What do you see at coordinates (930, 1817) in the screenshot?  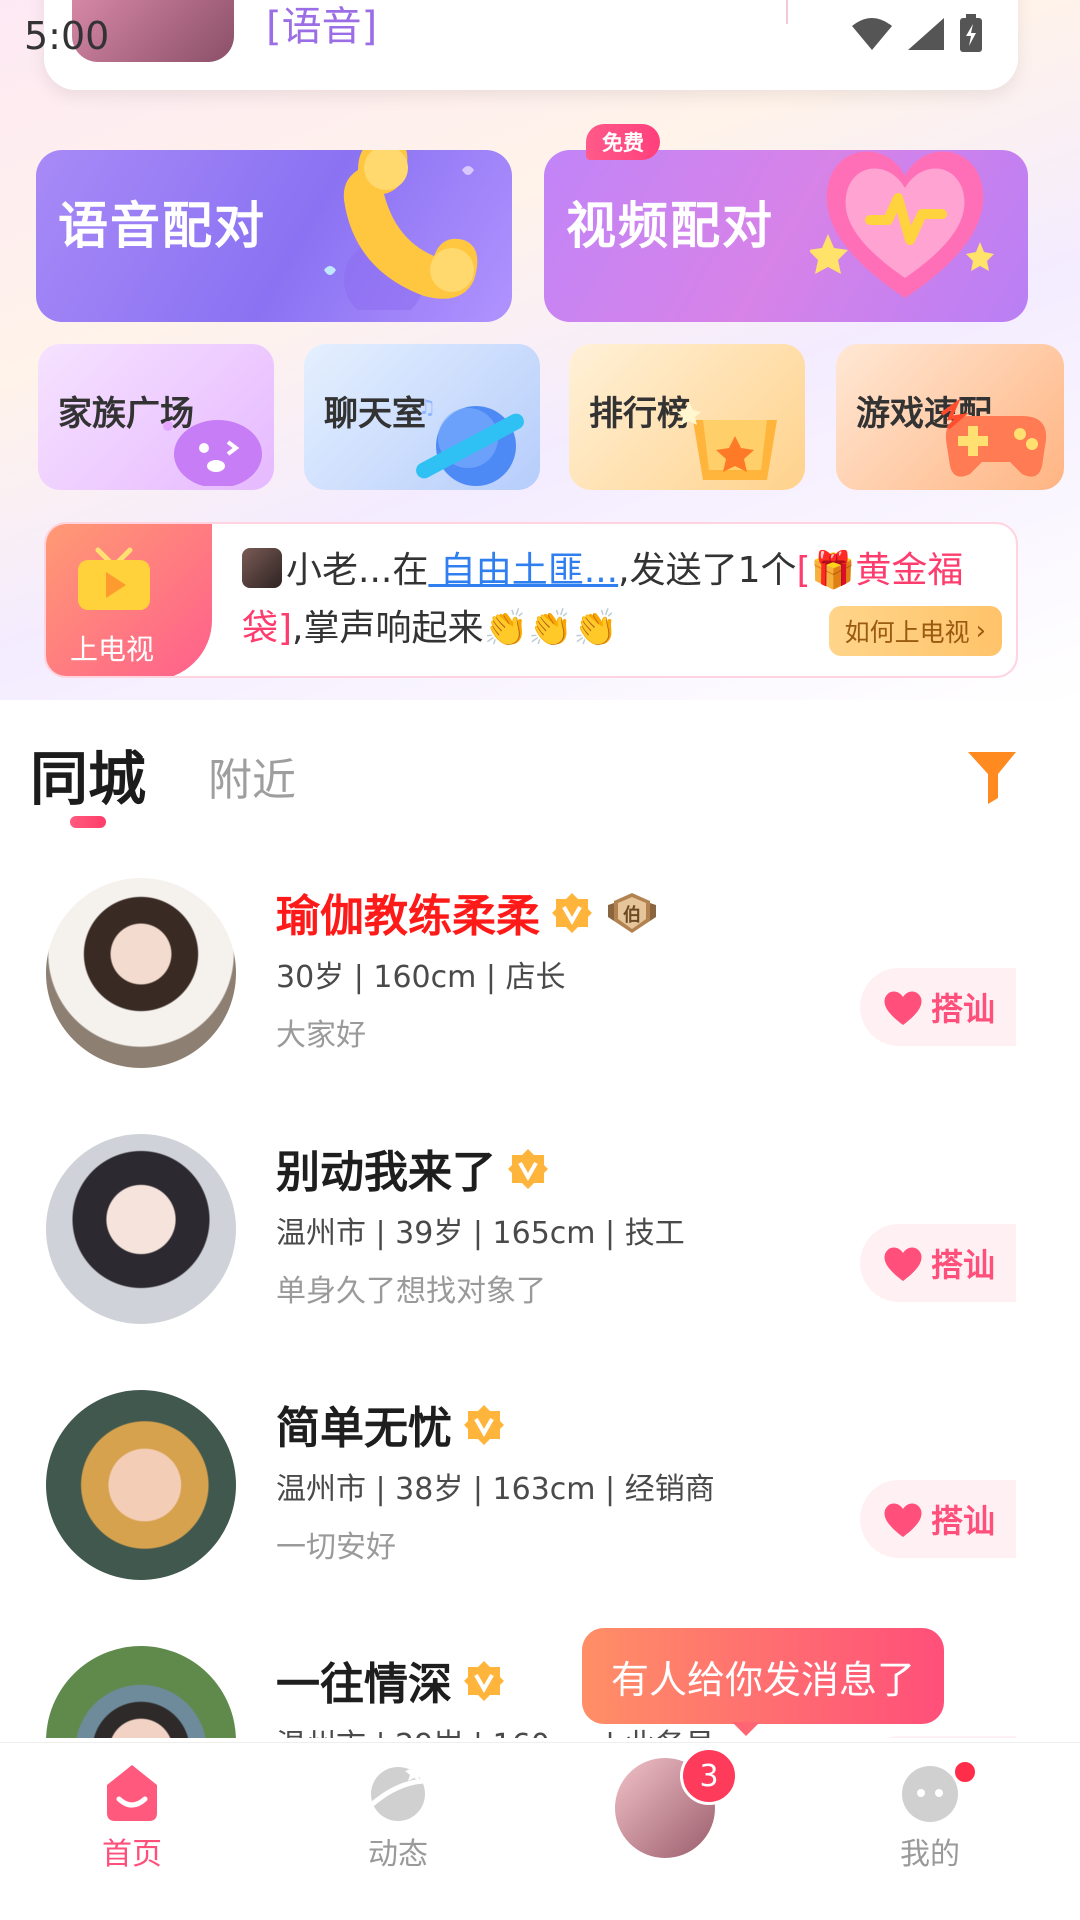 I see `nav-me: 我的` at bounding box center [930, 1817].